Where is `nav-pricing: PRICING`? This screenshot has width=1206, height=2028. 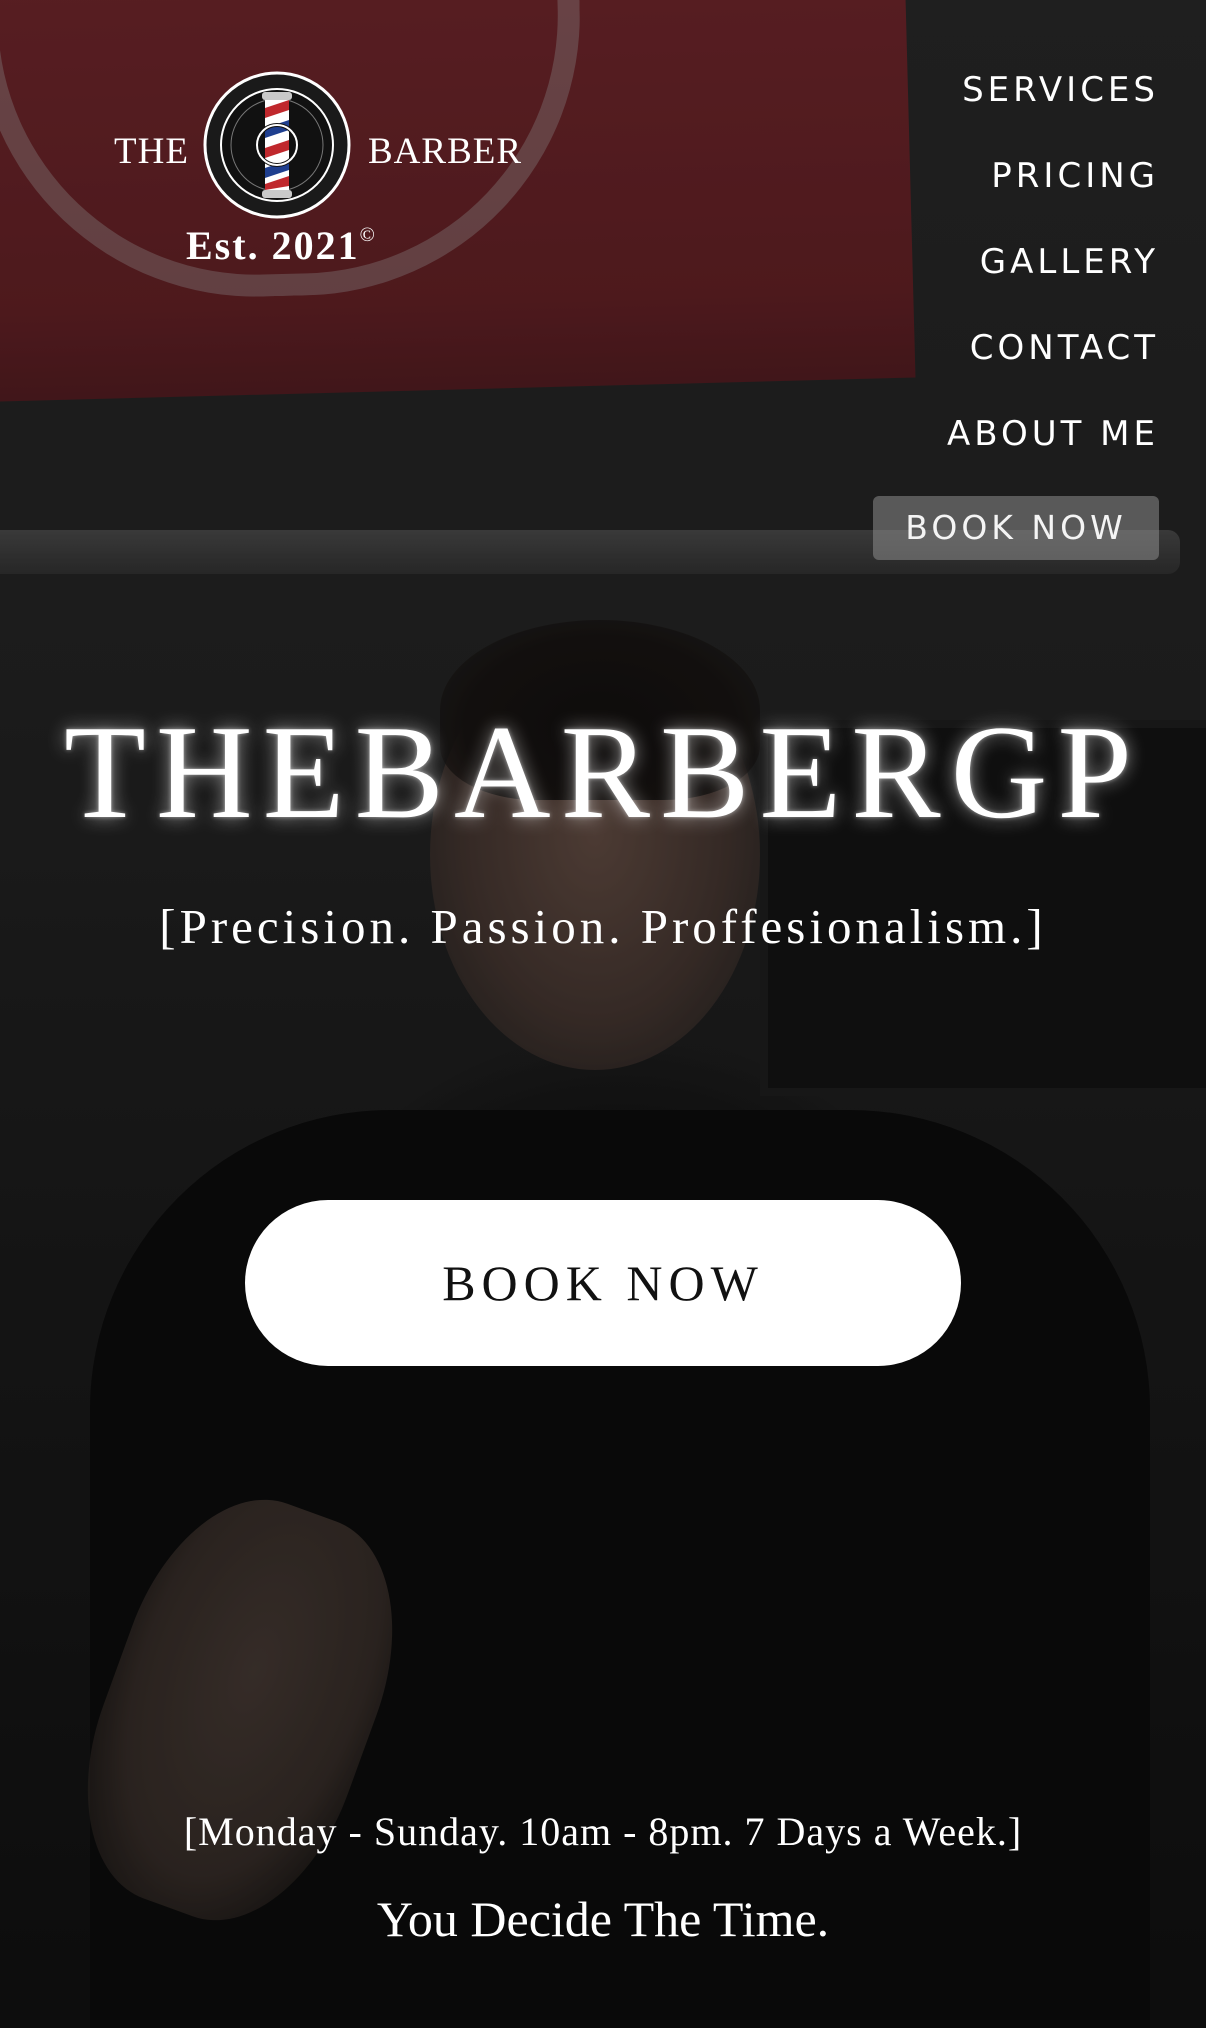 nav-pricing: PRICING is located at coordinates (1075, 195).